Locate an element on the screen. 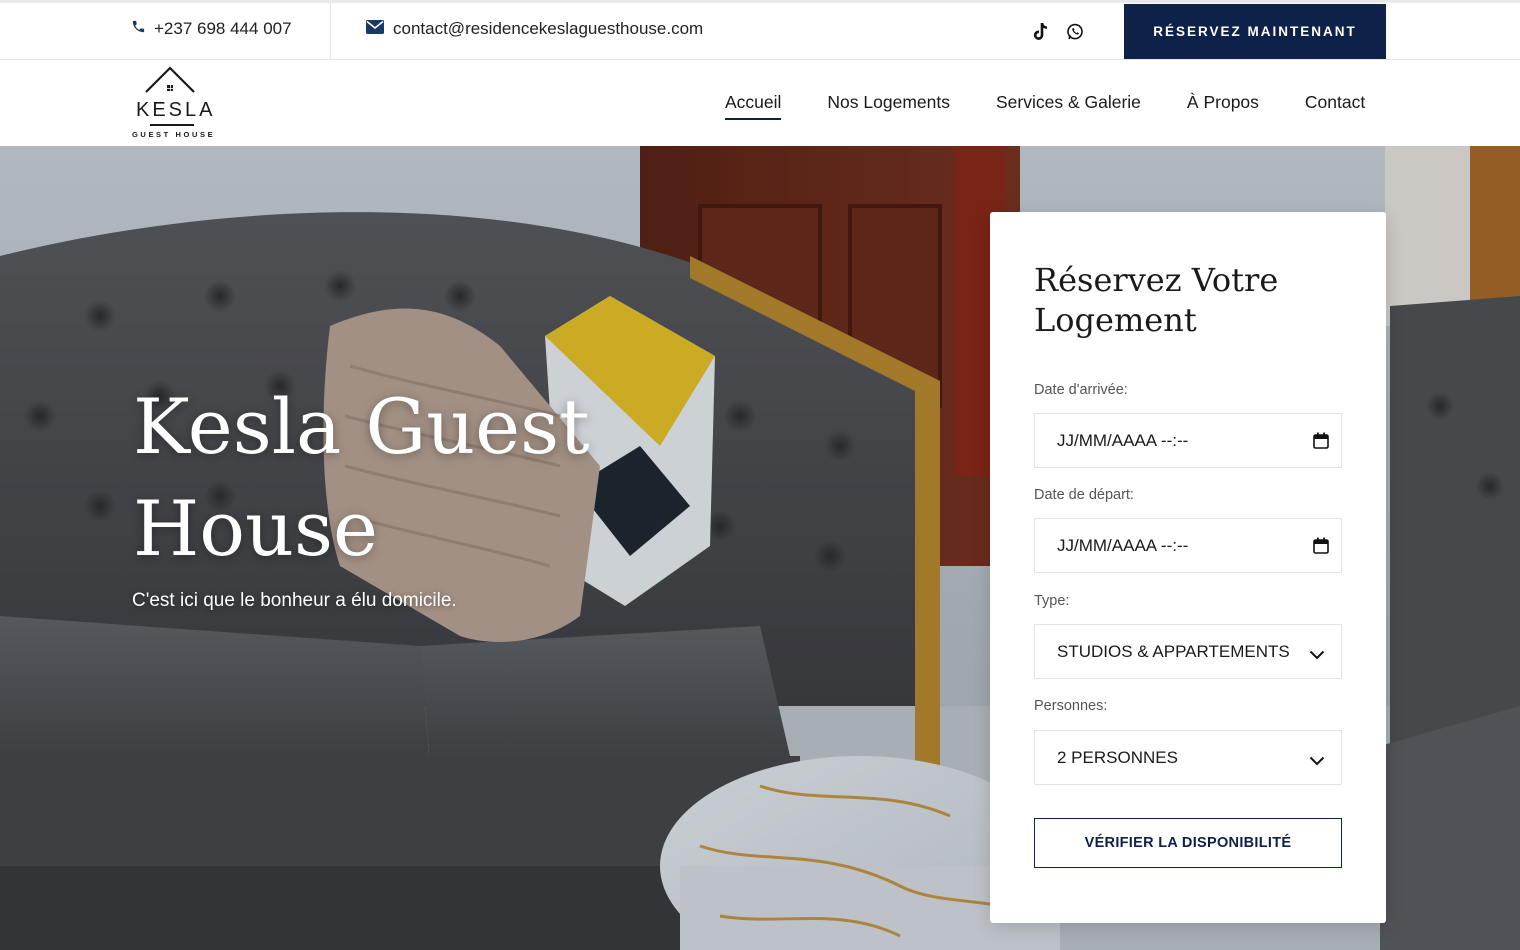 The height and width of the screenshot is (950, 1520). hero-title-line-1: Kesla Guest is located at coordinates (361, 426).